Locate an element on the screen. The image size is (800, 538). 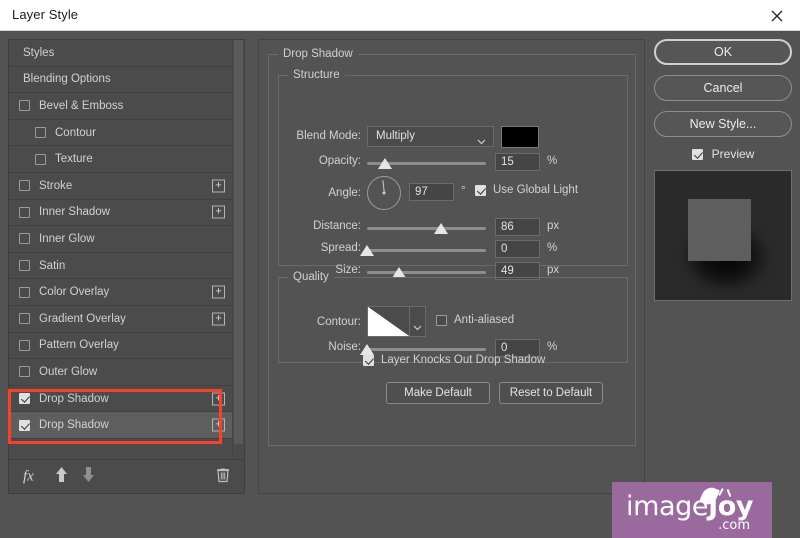
contour-preset-swatch is located at coordinates (388, 321).